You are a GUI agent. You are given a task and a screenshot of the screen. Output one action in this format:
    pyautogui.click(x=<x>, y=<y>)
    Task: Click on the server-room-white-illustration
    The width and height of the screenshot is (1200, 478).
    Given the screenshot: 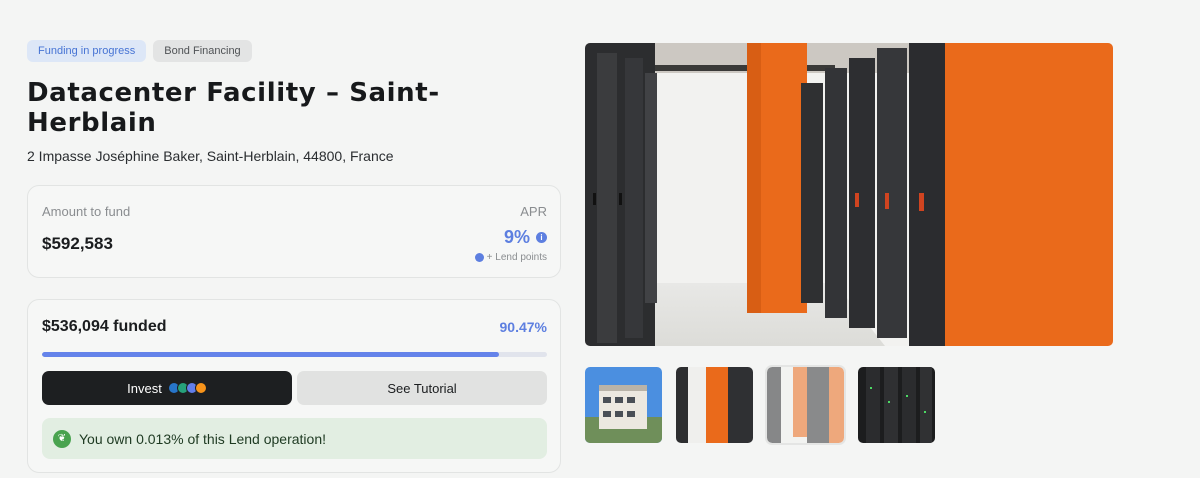 What is the action you would take?
    pyautogui.click(x=805, y=405)
    